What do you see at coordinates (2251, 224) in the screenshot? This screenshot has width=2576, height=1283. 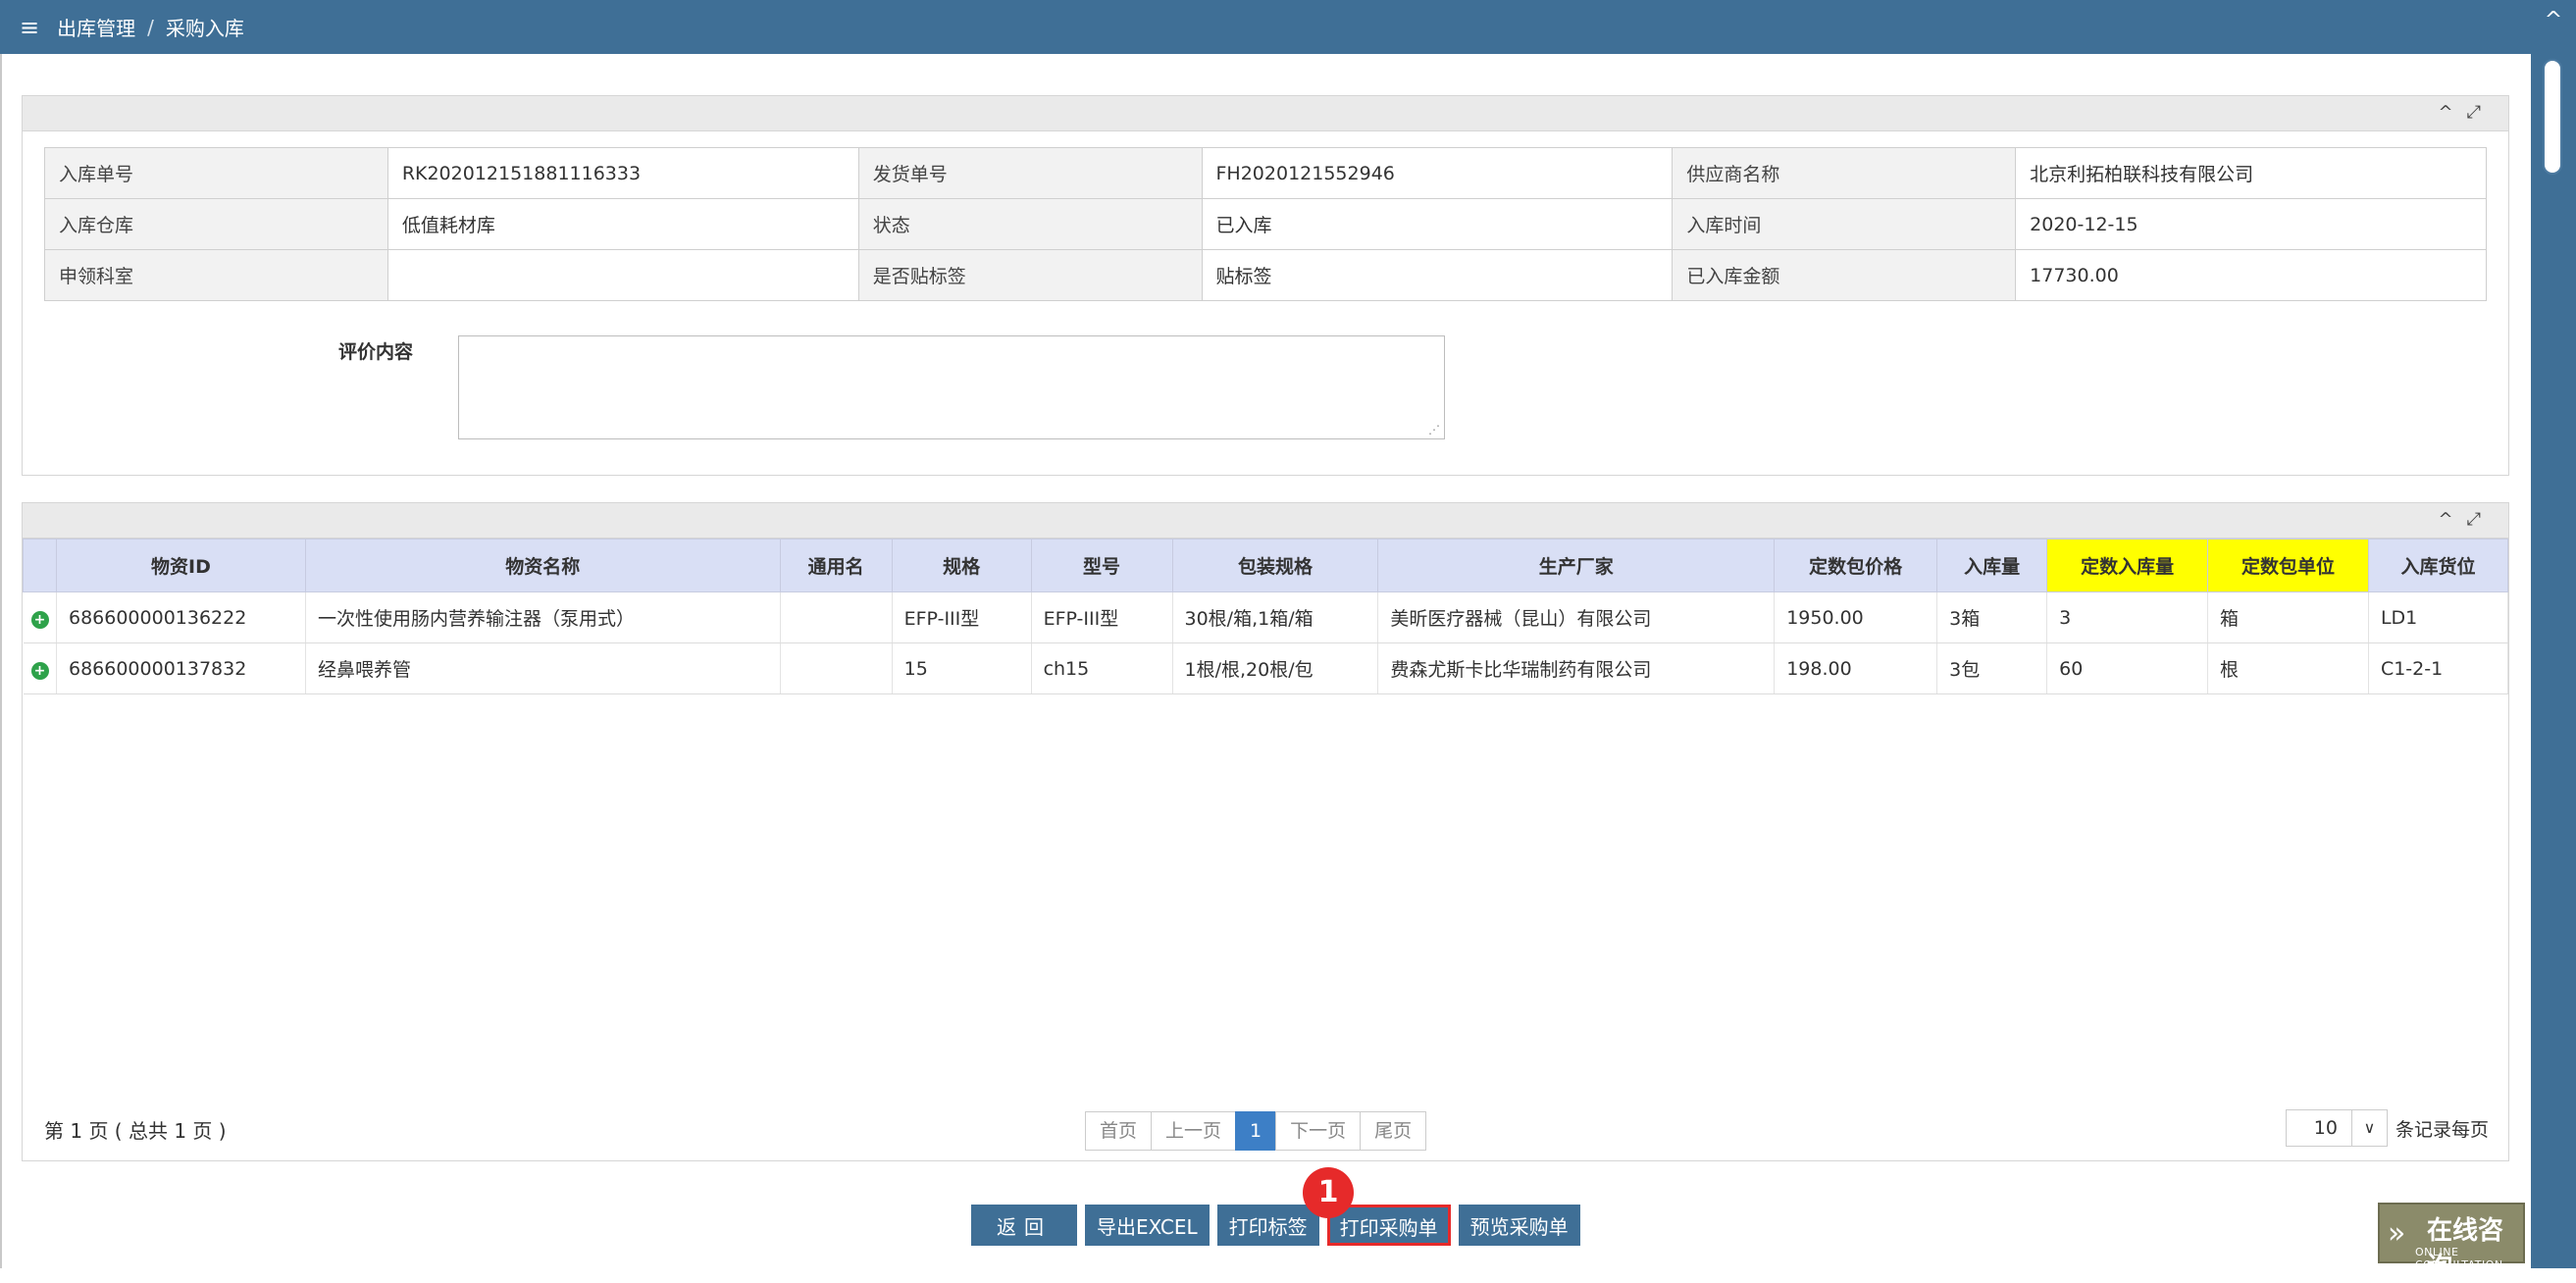 I see `info-value: 2020-12-15` at bounding box center [2251, 224].